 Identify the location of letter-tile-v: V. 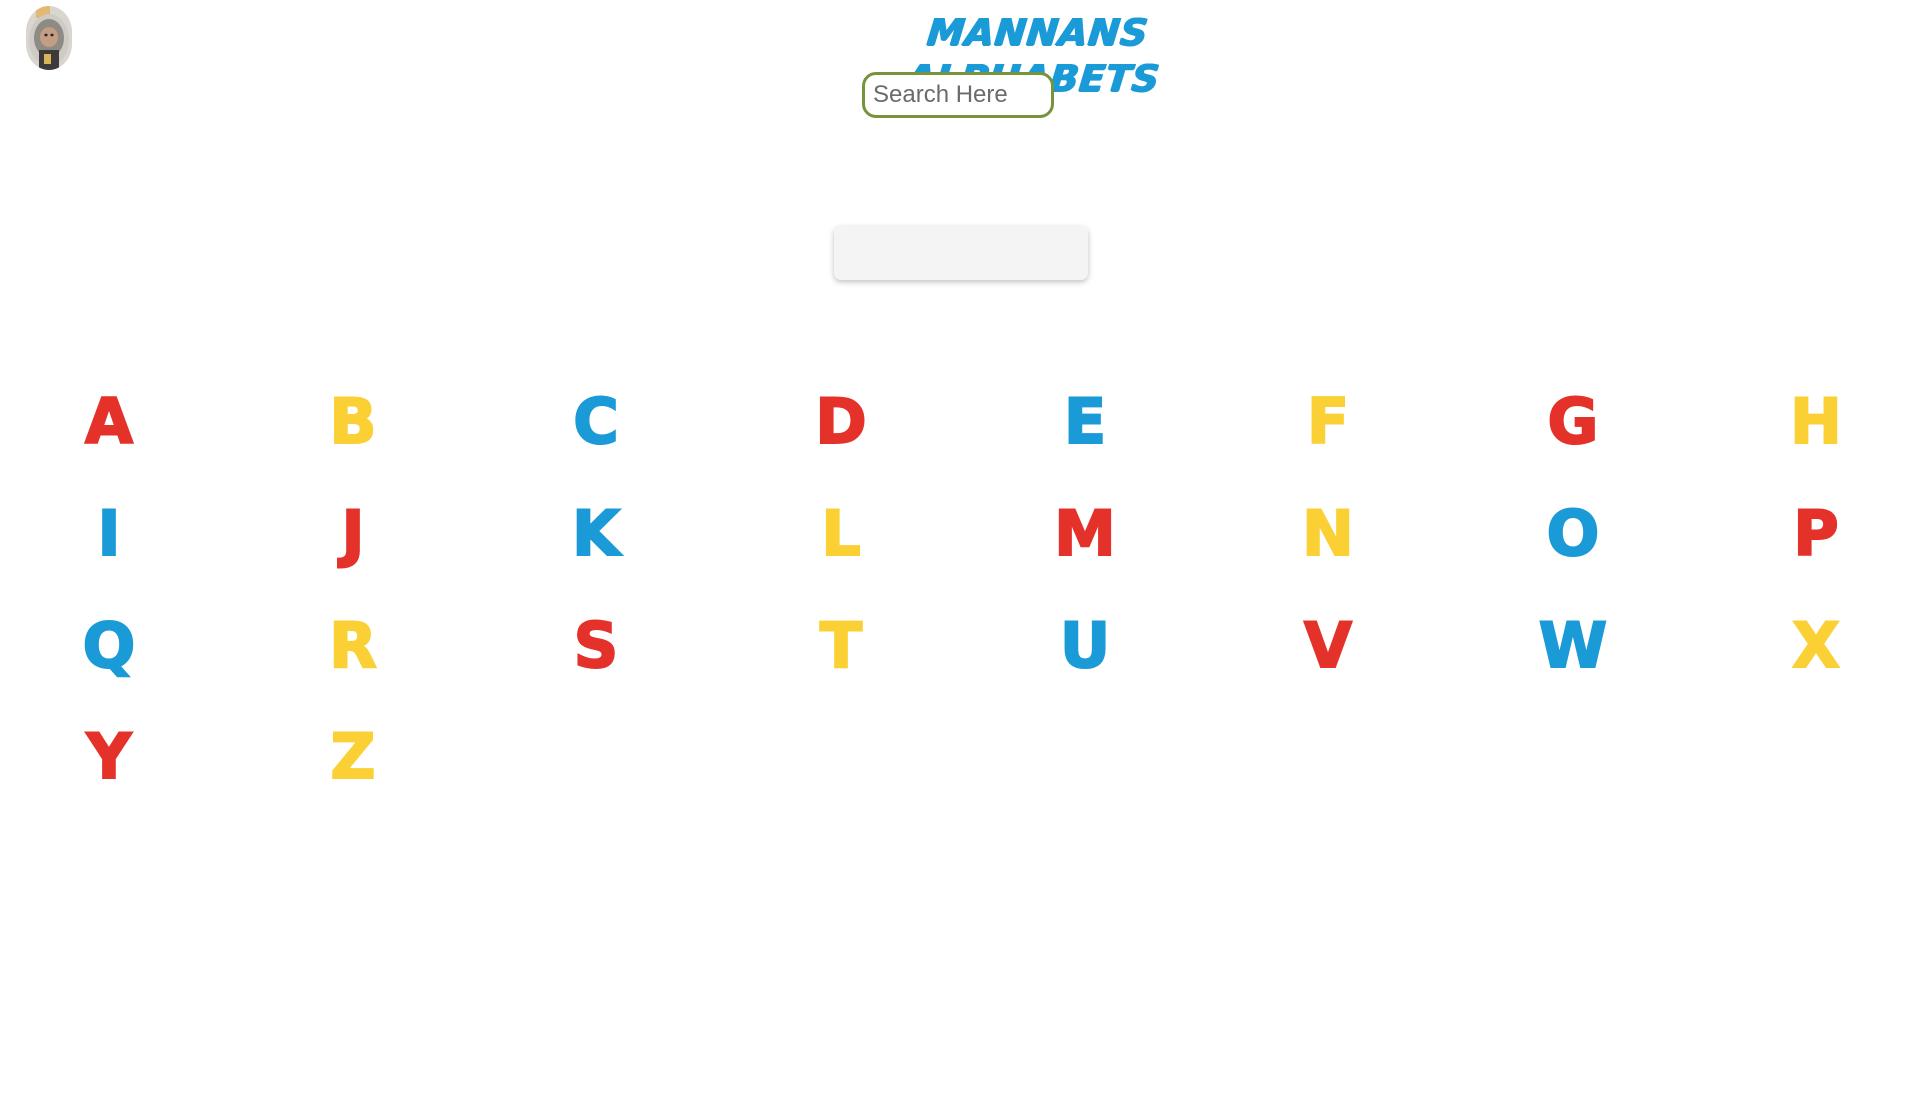
(1328, 646).